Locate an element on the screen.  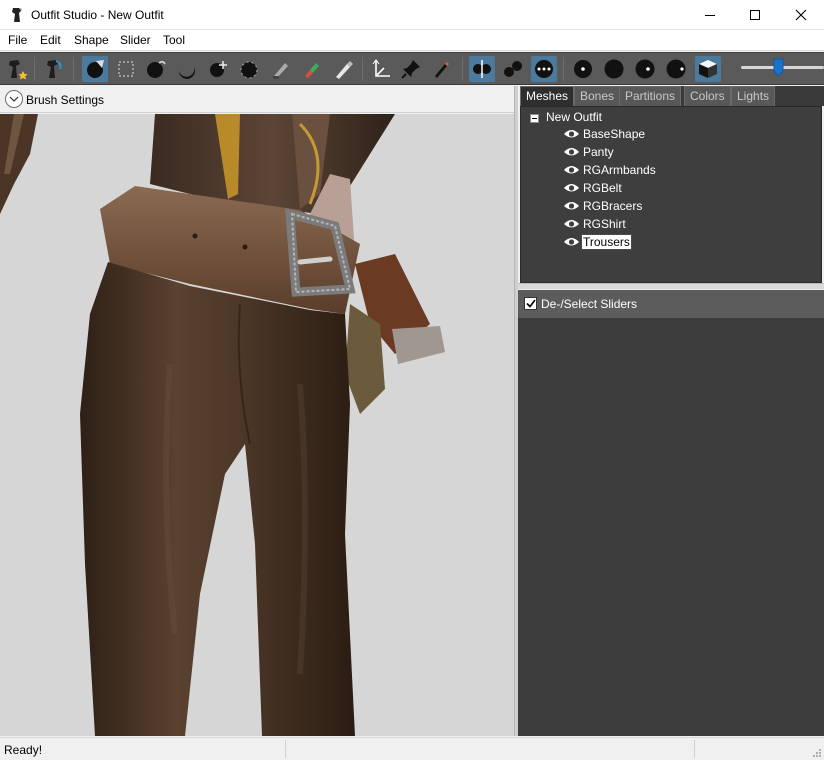
select-all-sliders-checkbox is located at coordinates (530, 303).